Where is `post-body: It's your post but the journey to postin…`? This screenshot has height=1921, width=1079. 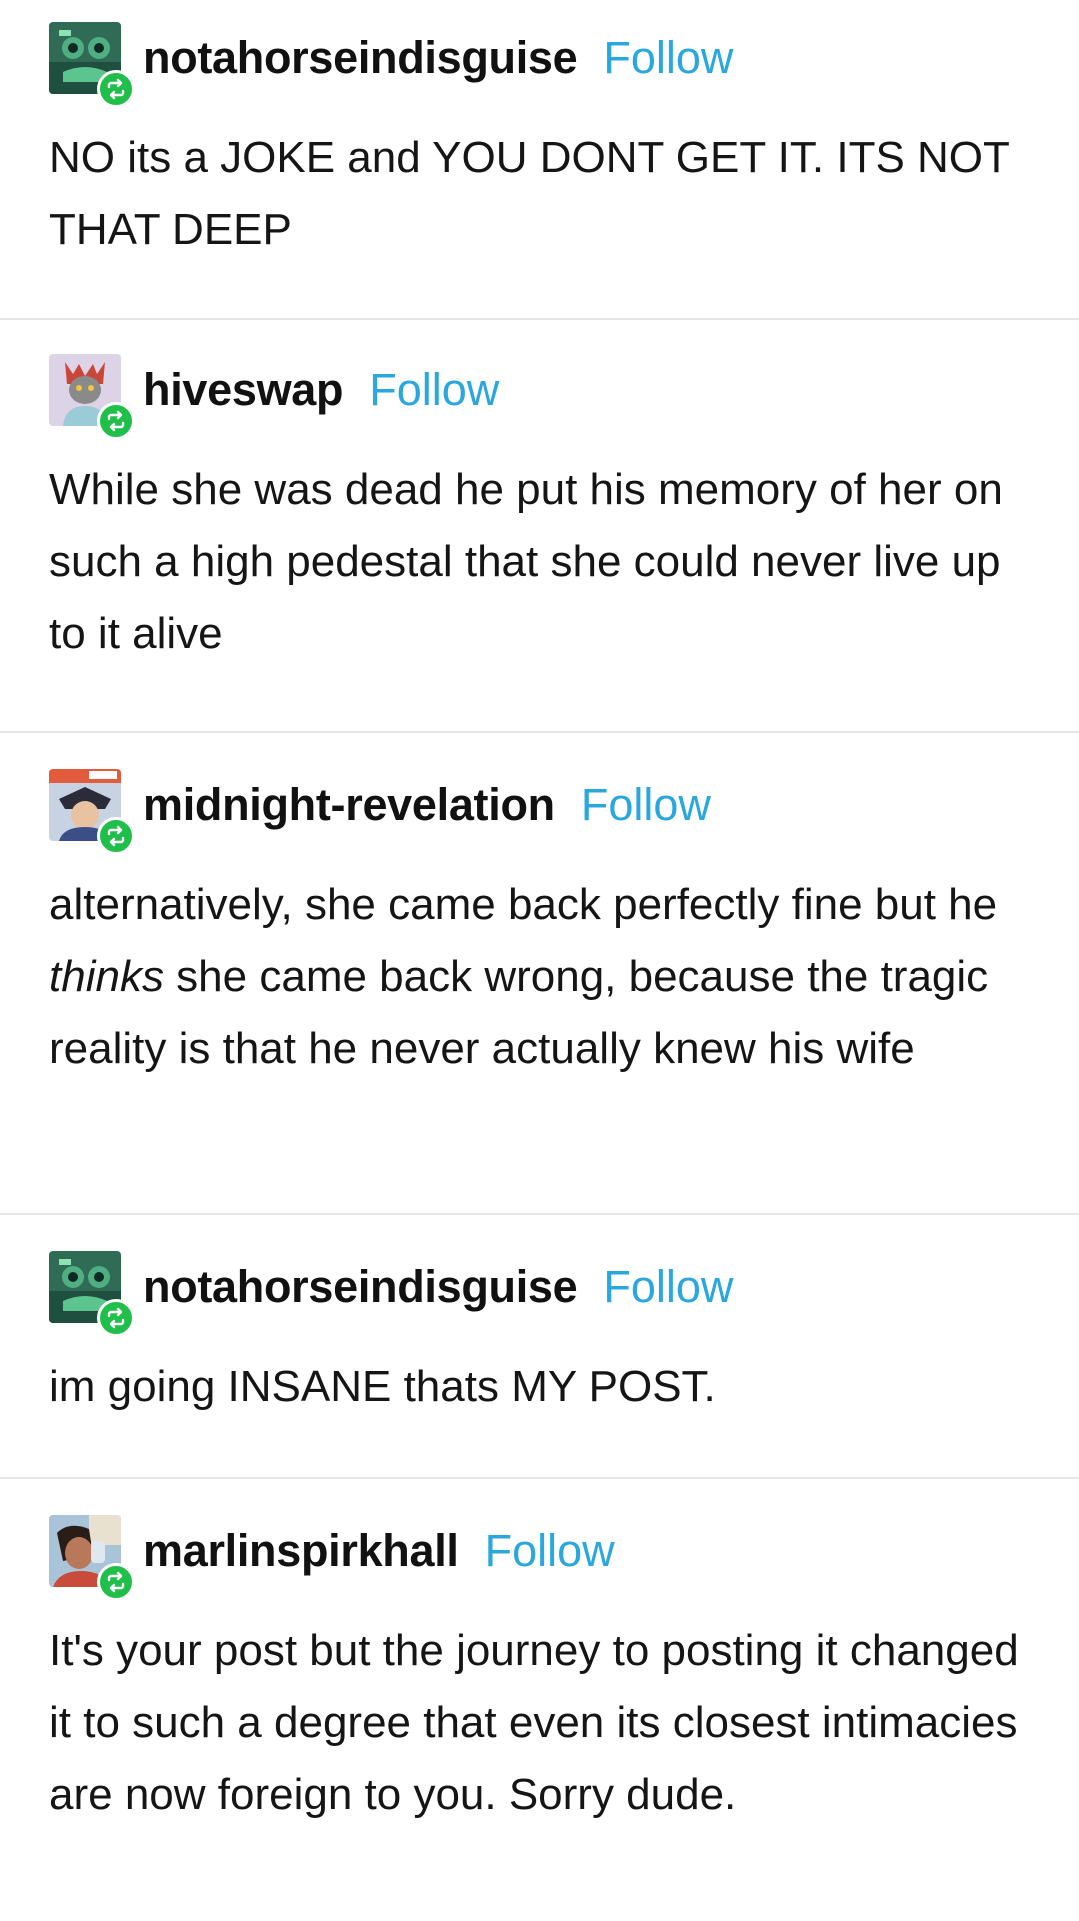
post-body: It's your post but the journey to postin… is located at coordinates (534, 1722).